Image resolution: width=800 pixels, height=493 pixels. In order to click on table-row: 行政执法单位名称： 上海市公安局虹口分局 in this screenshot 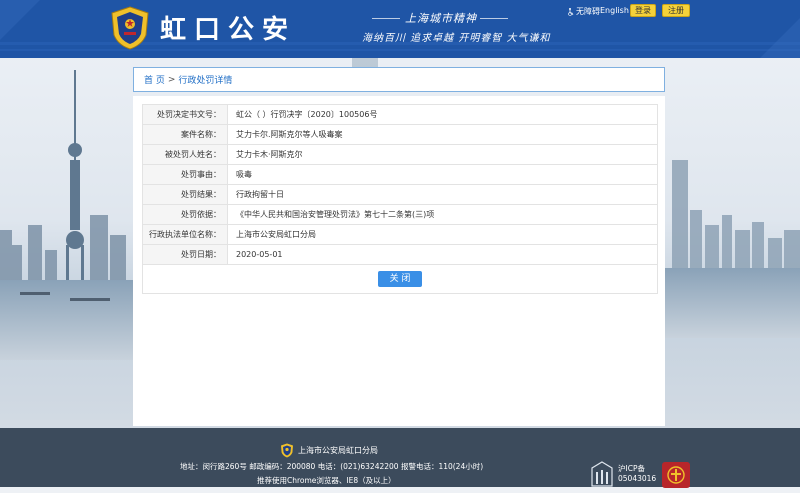, I will do `click(400, 234)`.